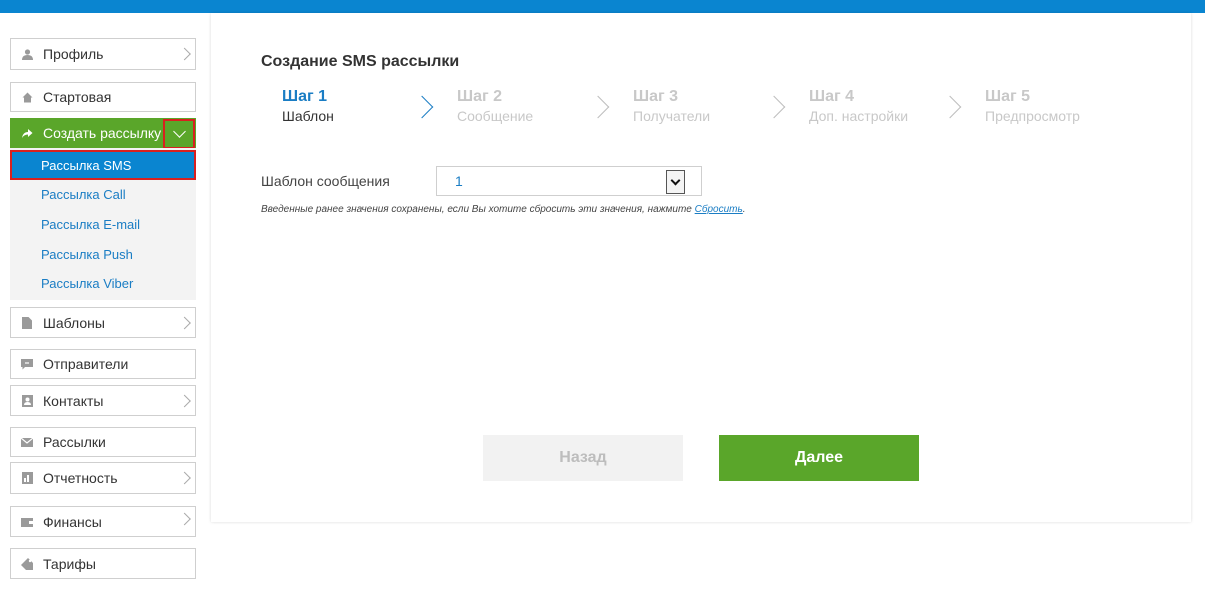 This screenshot has height=596, width=1205. Describe the element at coordinates (858, 106) in the screenshot. I see `step-4: Шаг 4 Доп. настройки` at that location.